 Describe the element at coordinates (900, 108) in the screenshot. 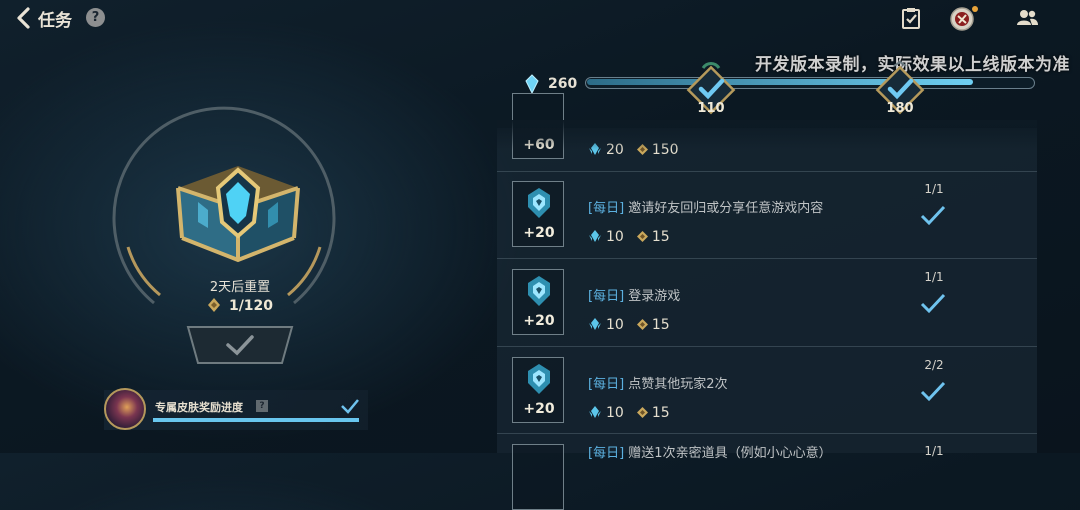

I see `milestone-label: 180` at that location.